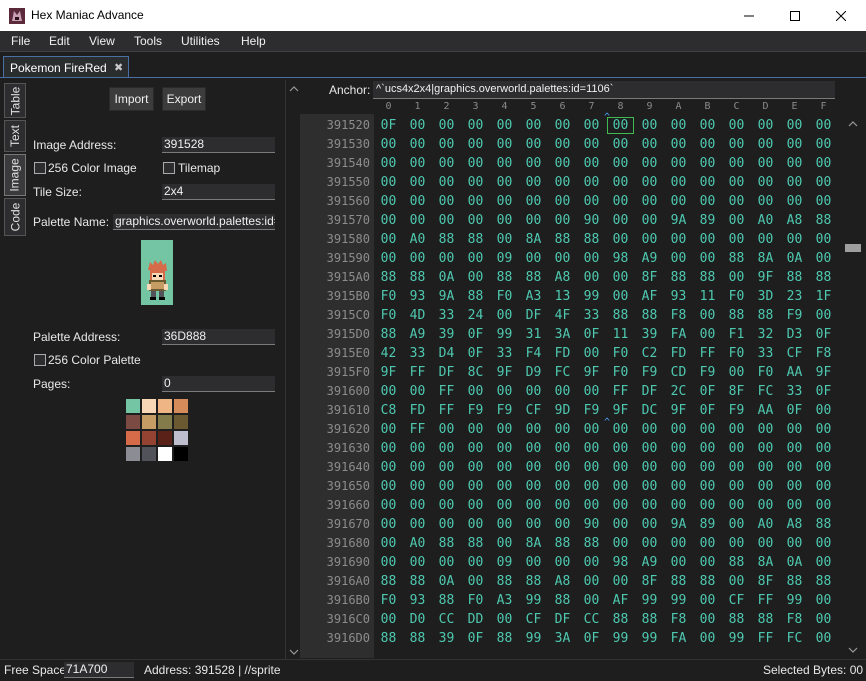 Image resolution: width=866 pixels, height=681 pixels. I want to click on hex-byte: 0A, so click(446, 277).